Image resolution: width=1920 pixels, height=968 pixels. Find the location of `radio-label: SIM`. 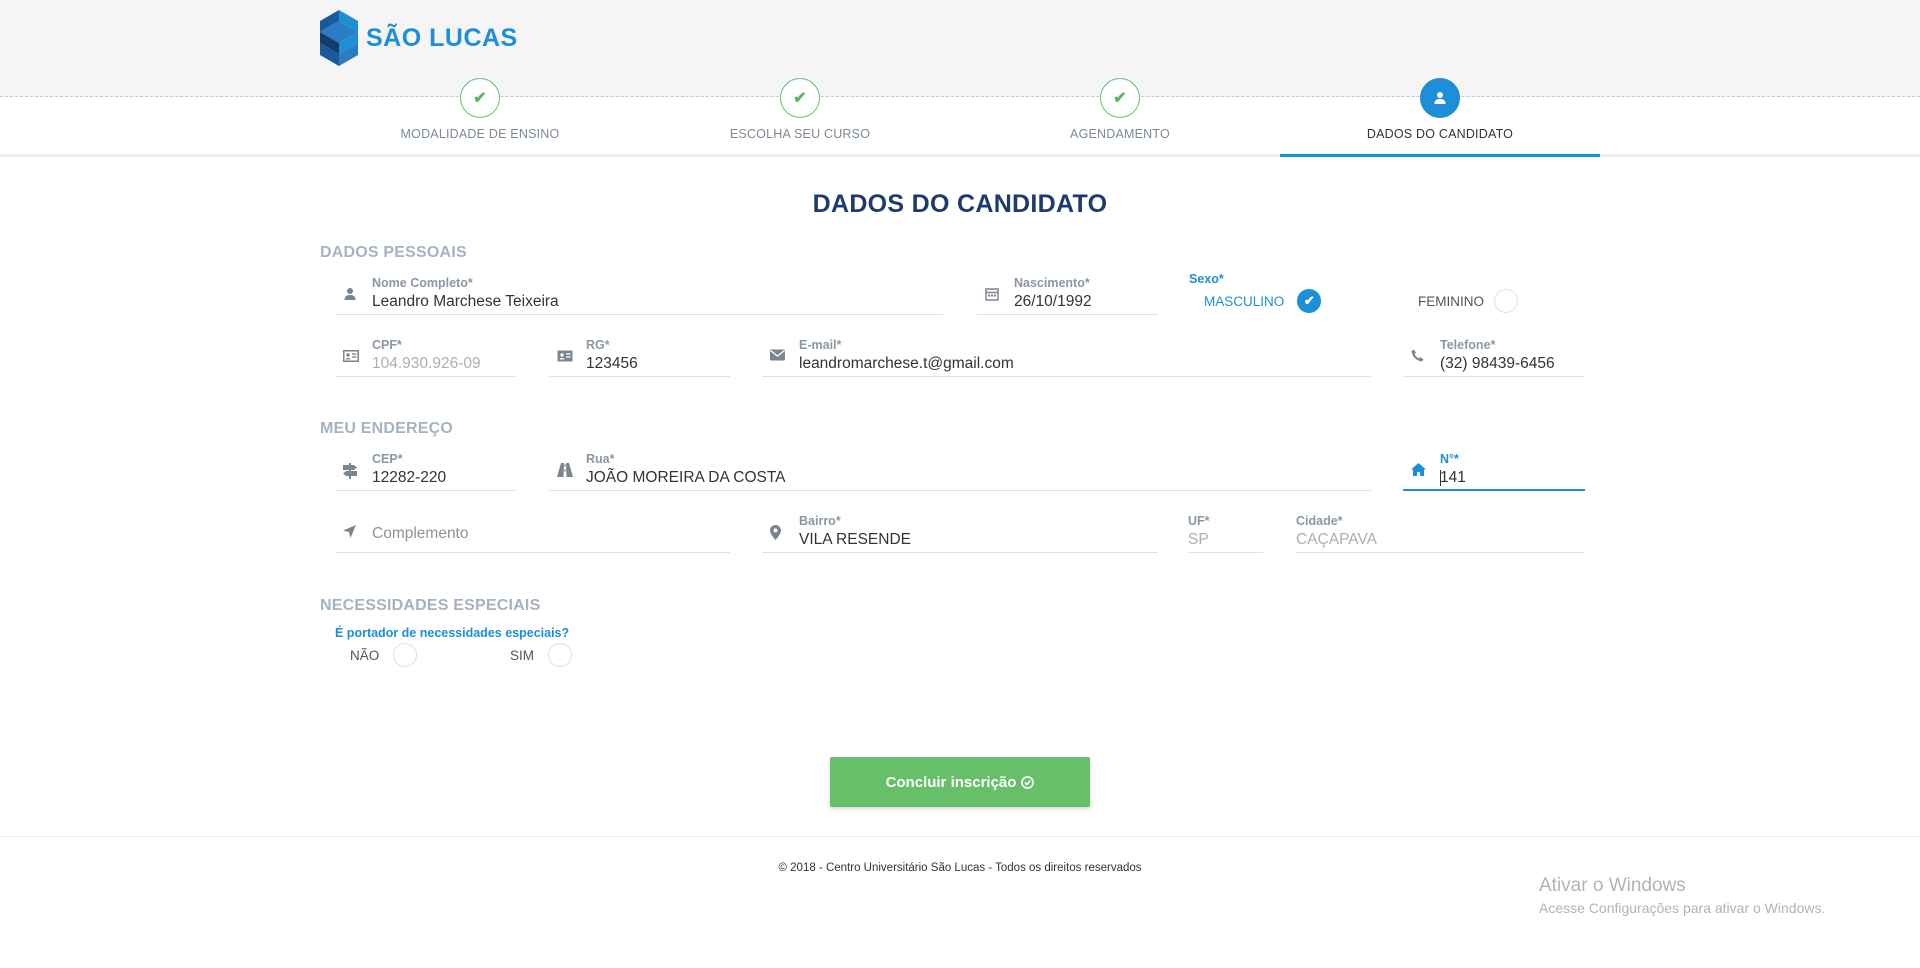

radio-label: SIM is located at coordinates (522, 655).